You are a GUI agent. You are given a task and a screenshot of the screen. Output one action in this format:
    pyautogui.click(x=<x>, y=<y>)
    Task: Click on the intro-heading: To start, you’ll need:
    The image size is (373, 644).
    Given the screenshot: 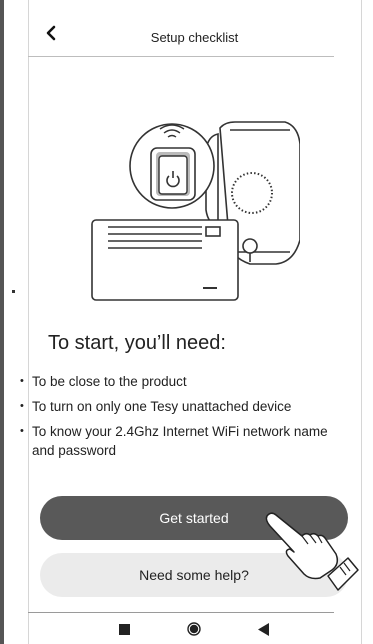 What is the action you would take?
    pyautogui.click(x=137, y=343)
    